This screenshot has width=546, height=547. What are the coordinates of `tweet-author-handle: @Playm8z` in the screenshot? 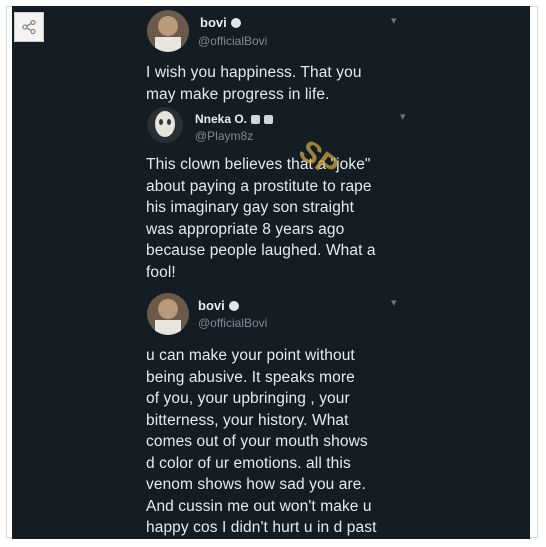 It's located at (224, 136).